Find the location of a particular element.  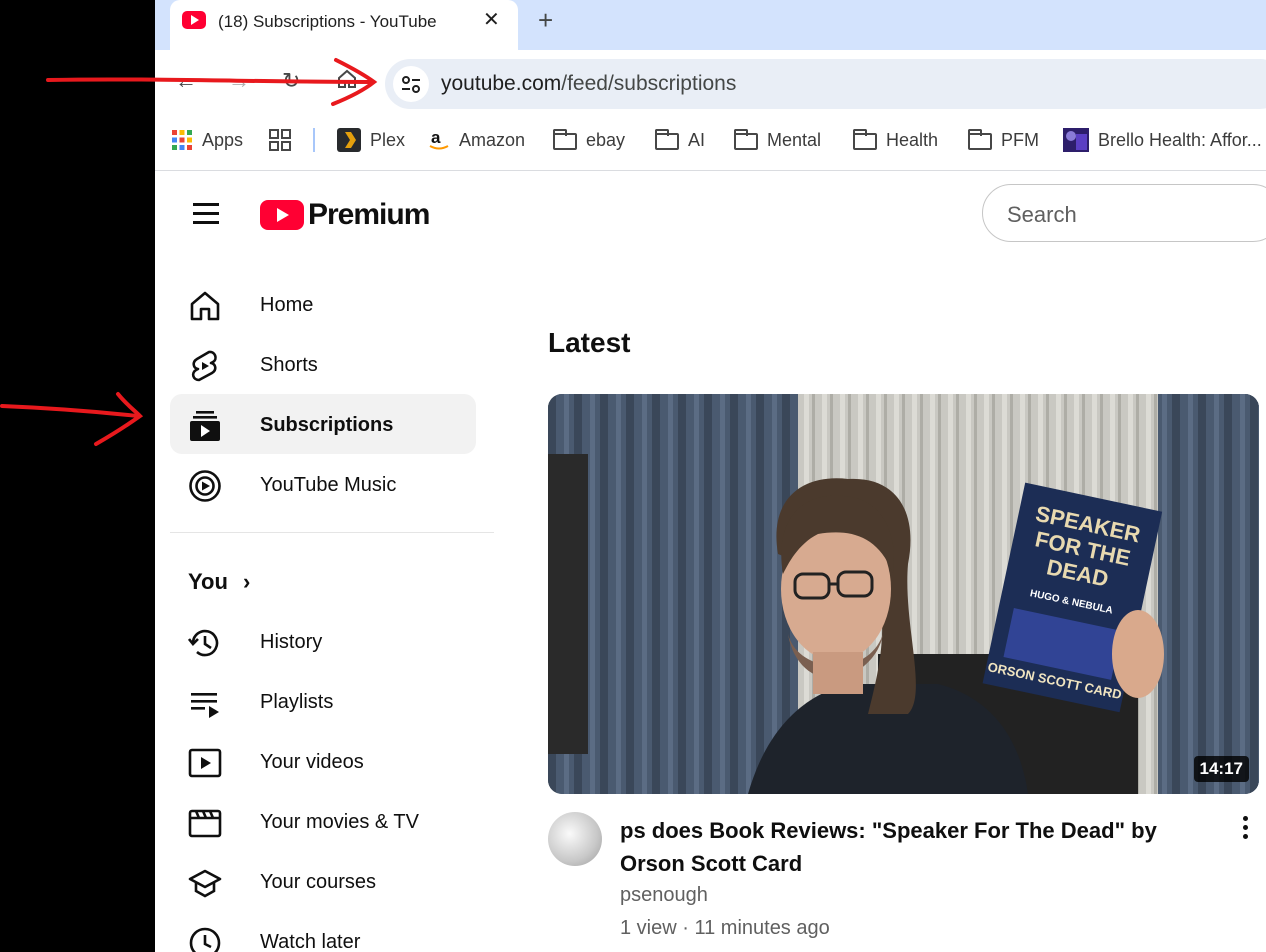

sidebar-item-playlists: Playlists is located at coordinates (323, 701).